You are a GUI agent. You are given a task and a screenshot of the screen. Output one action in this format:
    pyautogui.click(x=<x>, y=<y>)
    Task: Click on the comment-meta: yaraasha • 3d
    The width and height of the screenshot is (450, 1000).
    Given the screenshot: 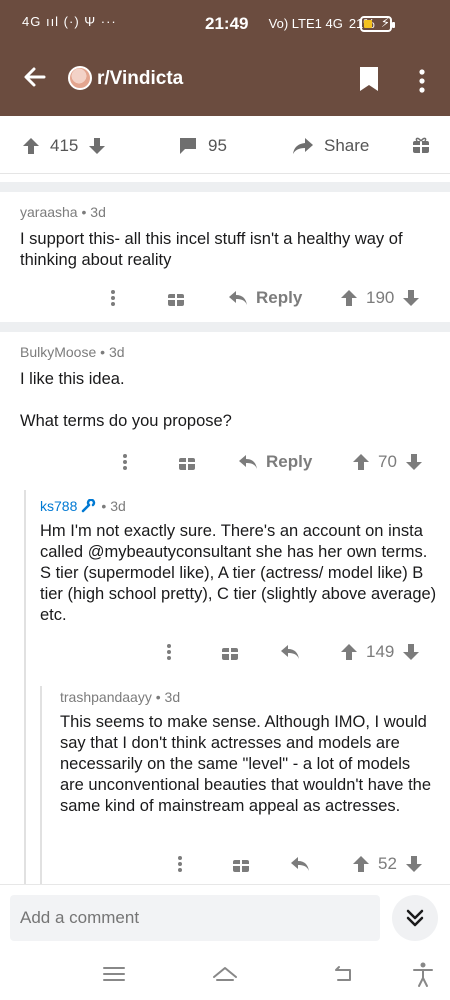 What is the action you would take?
    pyautogui.click(x=63, y=212)
    